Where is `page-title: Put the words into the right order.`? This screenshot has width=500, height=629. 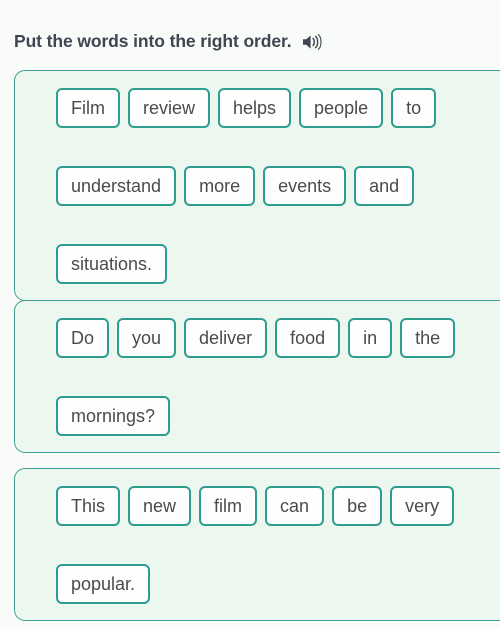 page-title: Put the words into the right order. is located at coordinates (153, 40).